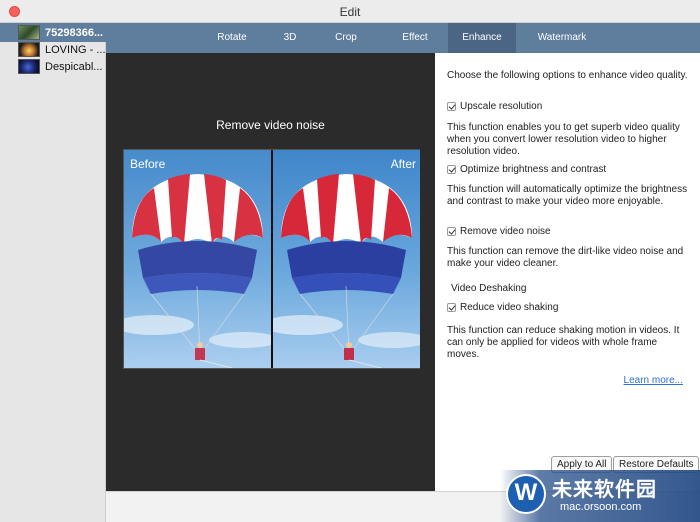 The width and height of the screenshot is (700, 522). I want to click on option-label: Remove video noise, so click(505, 231).